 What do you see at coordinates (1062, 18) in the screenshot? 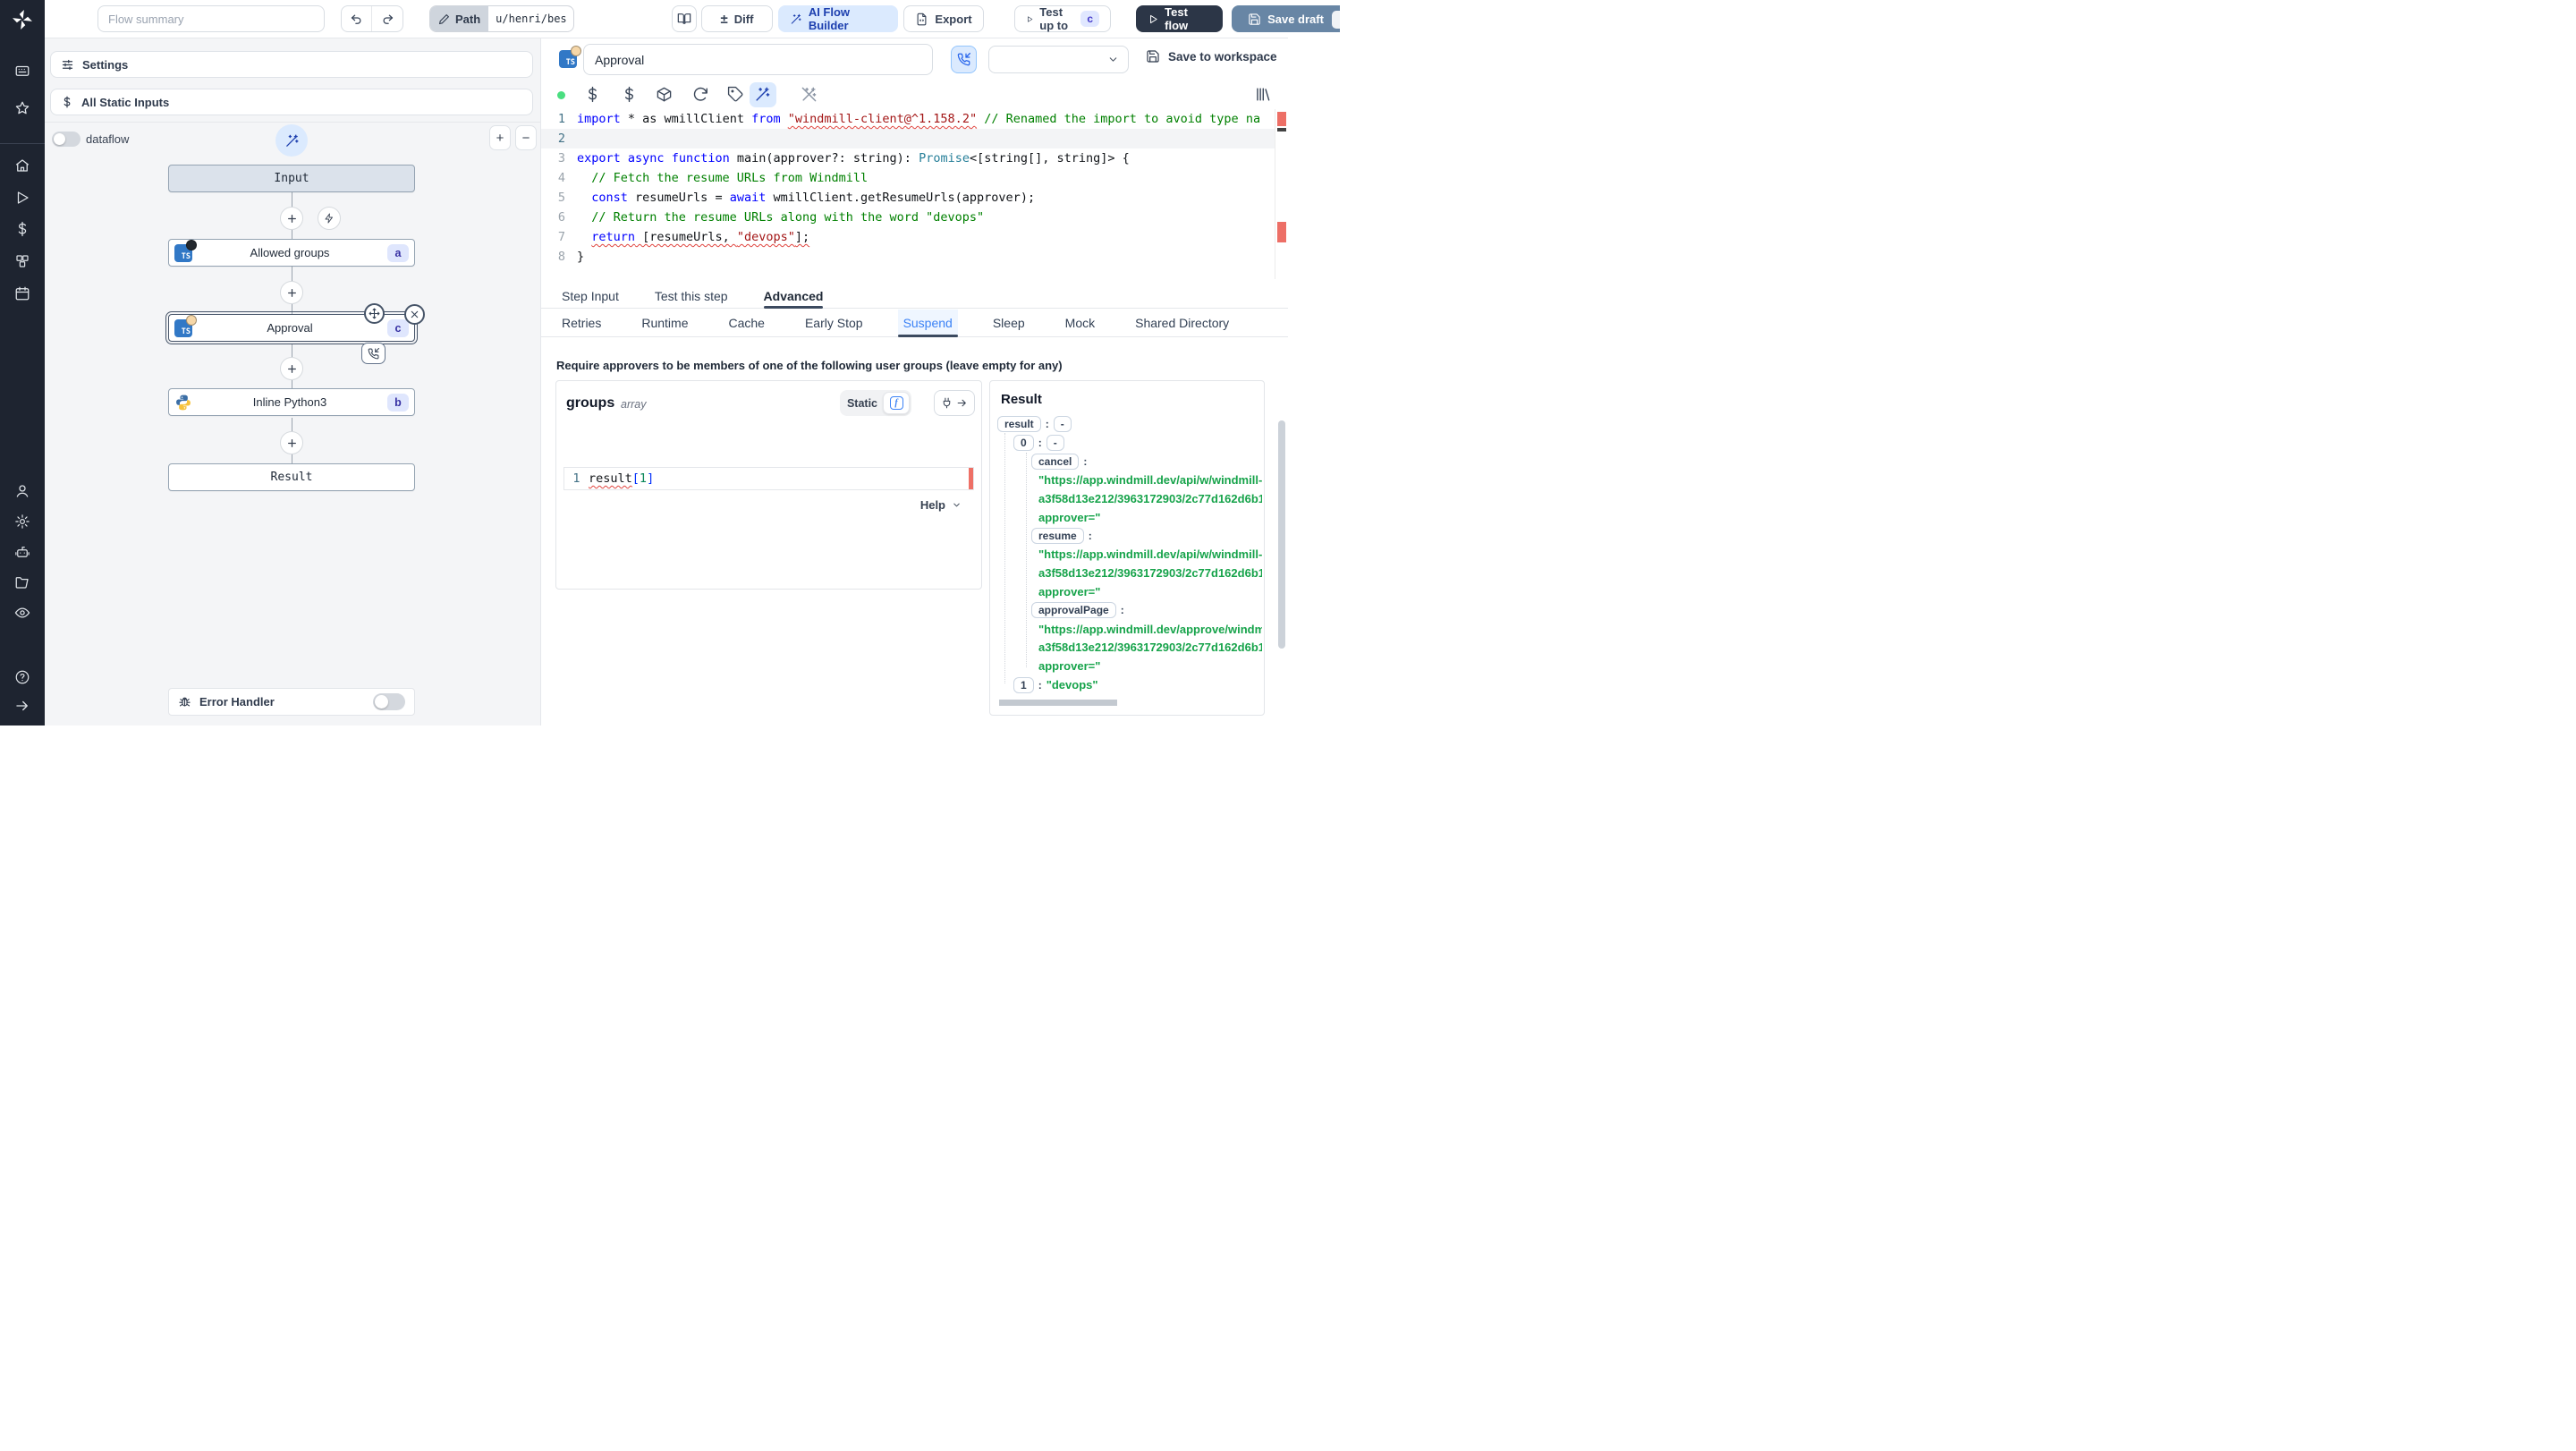
I see `test-up-to-button: Test up to c` at bounding box center [1062, 18].